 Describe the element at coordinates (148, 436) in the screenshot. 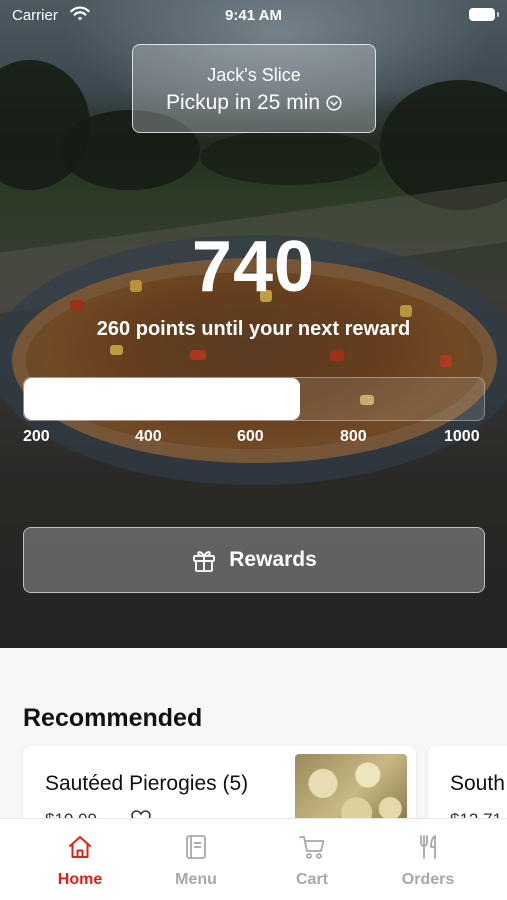

I see `progress-tick: 400` at that location.